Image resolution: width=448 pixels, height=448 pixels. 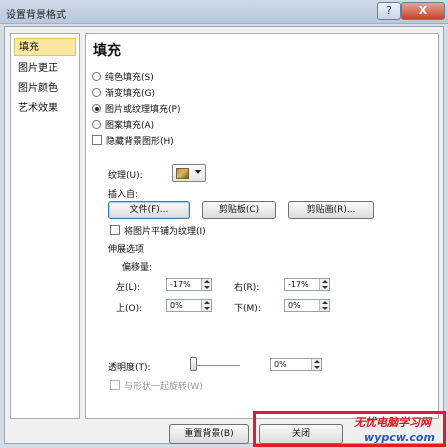 What do you see at coordinates (128, 288) in the screenshot?
I see `left-offset-label: 左(L):` at bounding box center [128, 288].